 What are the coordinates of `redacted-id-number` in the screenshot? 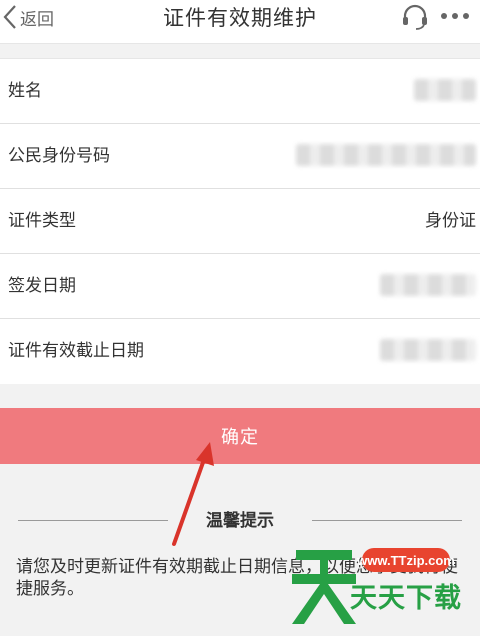 It's located at (386, 155).